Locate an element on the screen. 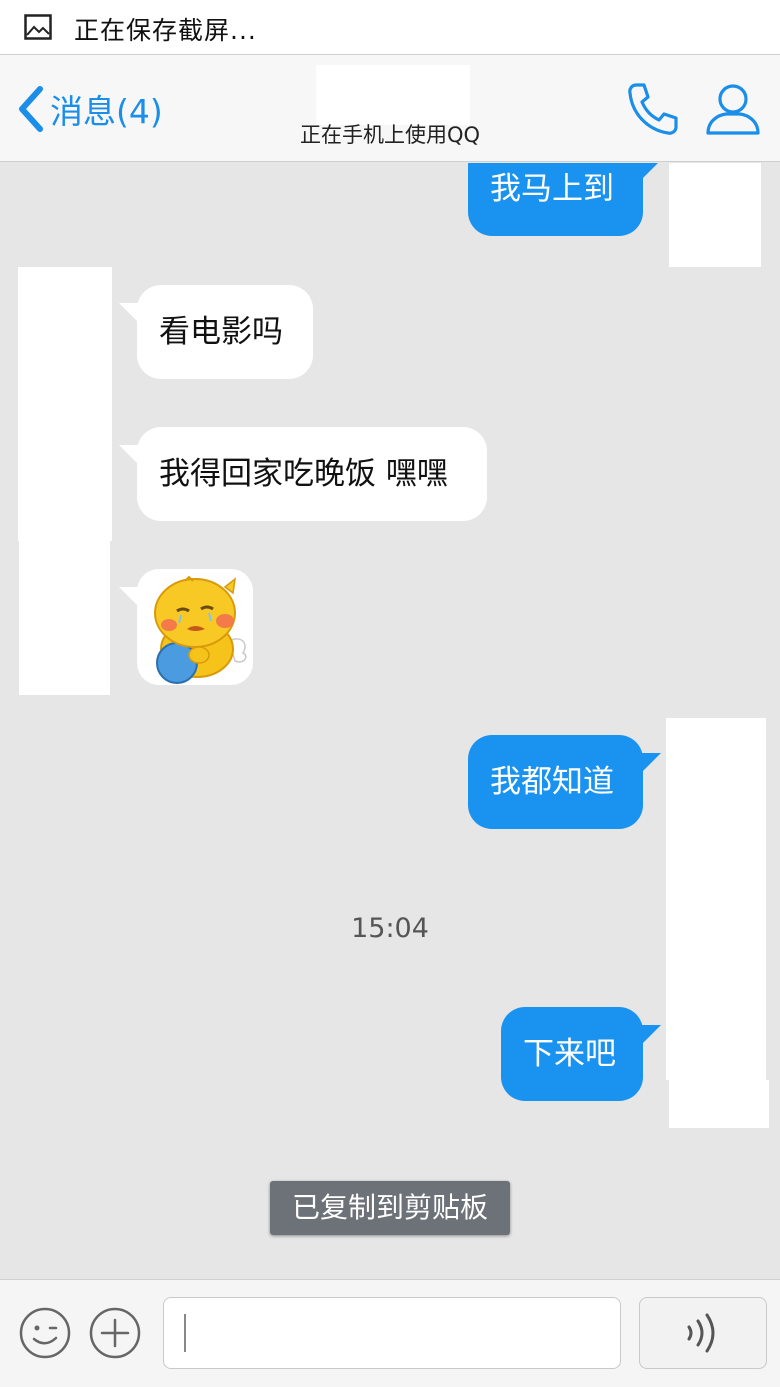 This screenshot has width=780, height=1387. message-text: 我都知道 is located at coordinates (552, 782).